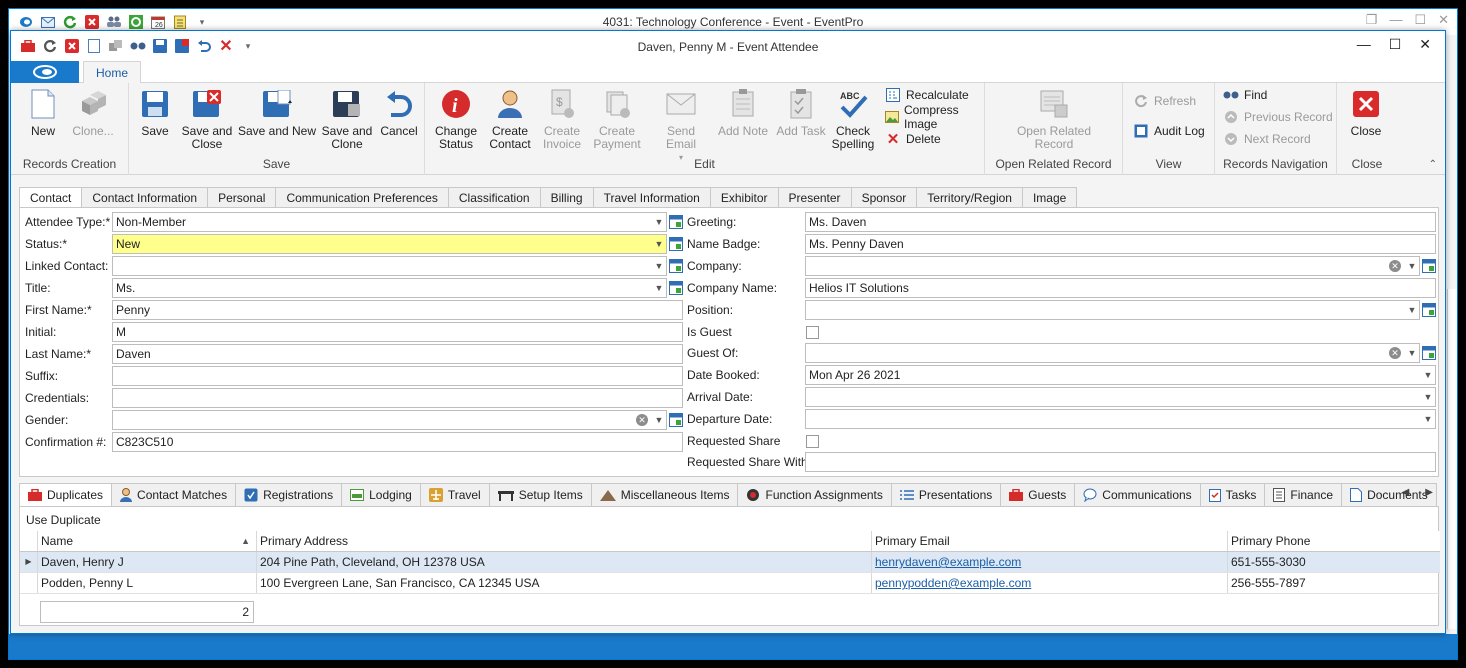  What do you see at coordinates (397, 376) in the screenshot?
I see `suffix-field` at bounding box center [397, 376].